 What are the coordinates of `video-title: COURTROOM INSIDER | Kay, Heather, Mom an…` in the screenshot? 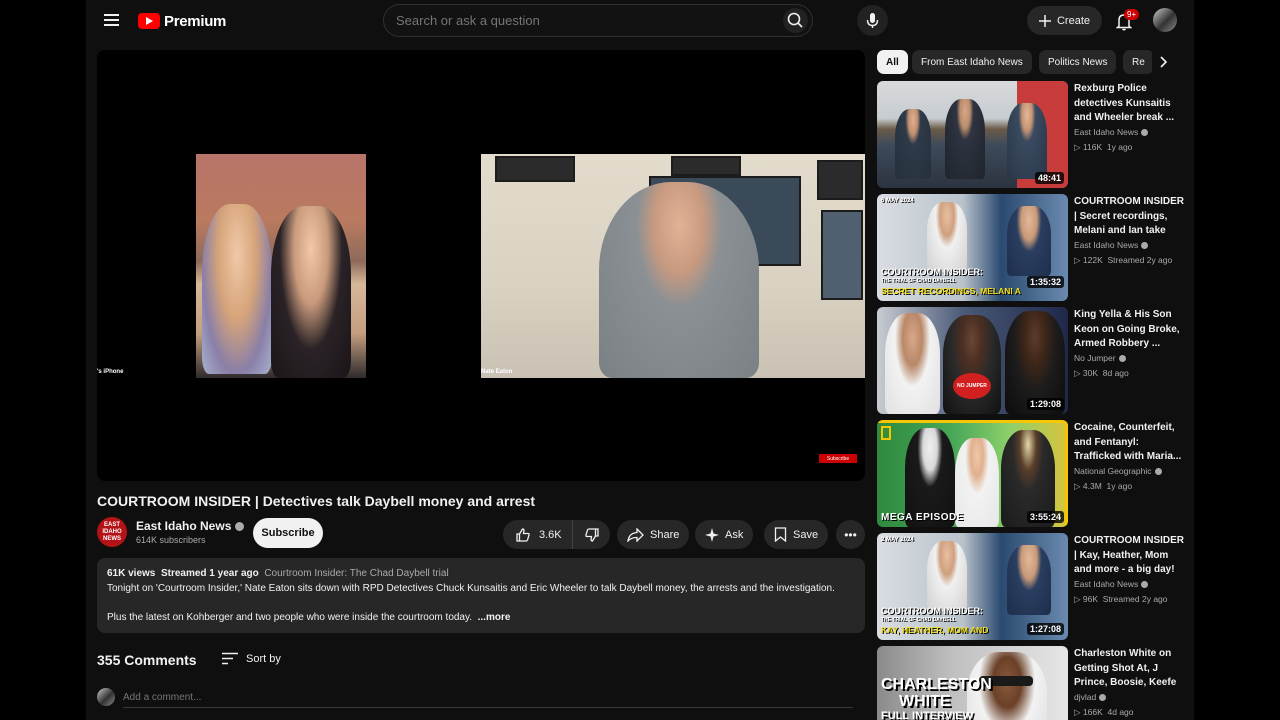 It's located at (1130, 556).